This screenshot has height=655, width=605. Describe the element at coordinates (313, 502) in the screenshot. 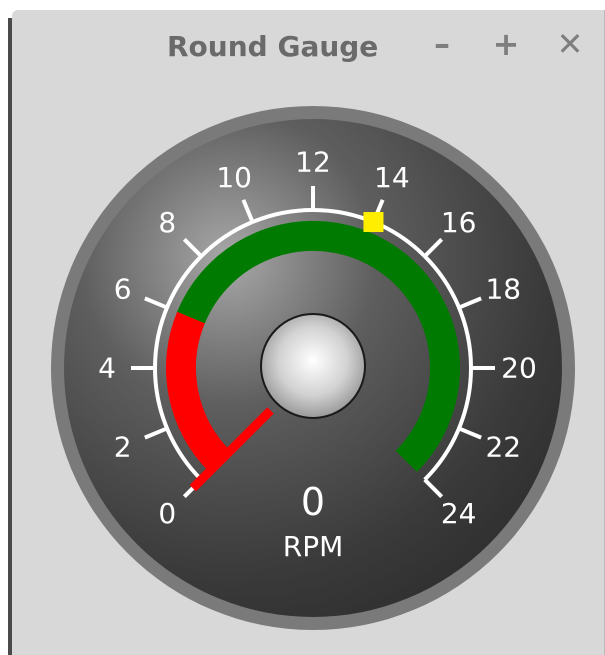

I see `value-readout: 0` at that location.